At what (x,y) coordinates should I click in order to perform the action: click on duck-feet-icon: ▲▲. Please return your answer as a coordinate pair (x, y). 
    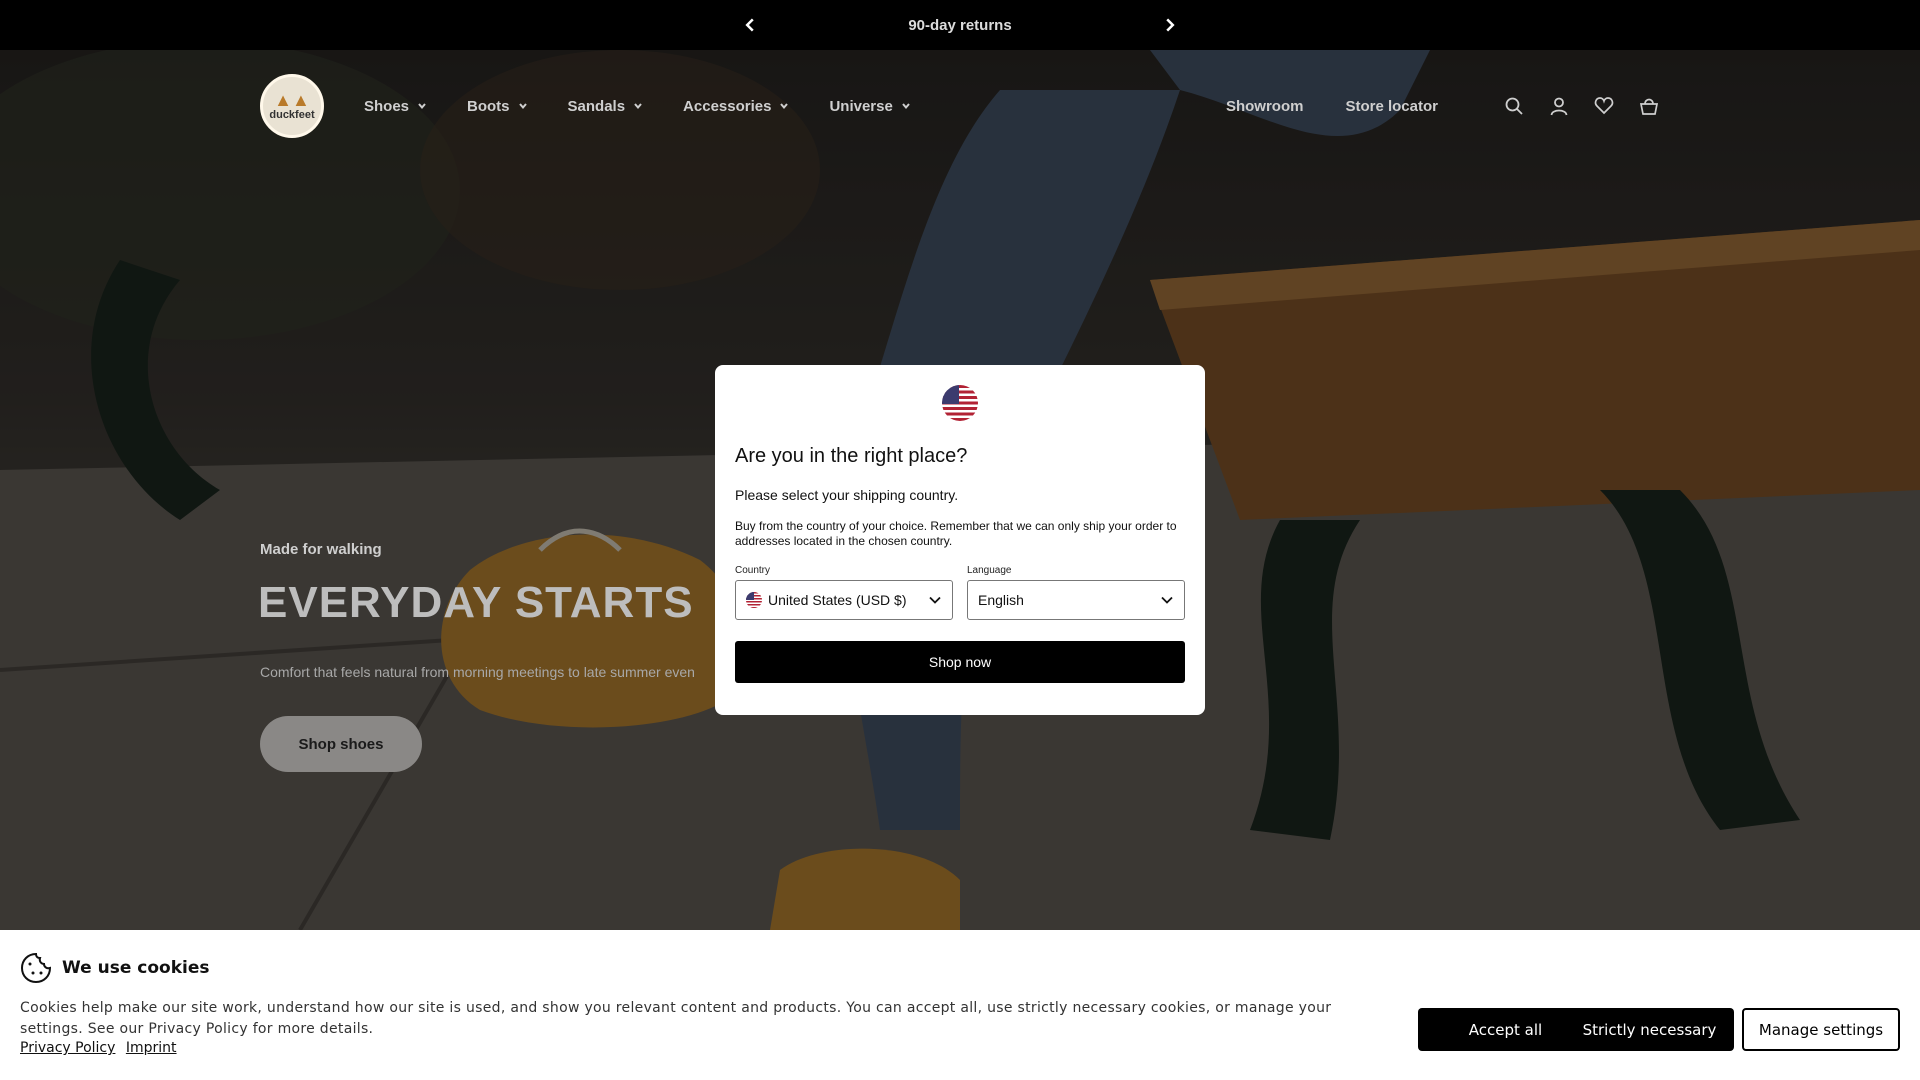
    Looking at the image, I should click on (292, 100).